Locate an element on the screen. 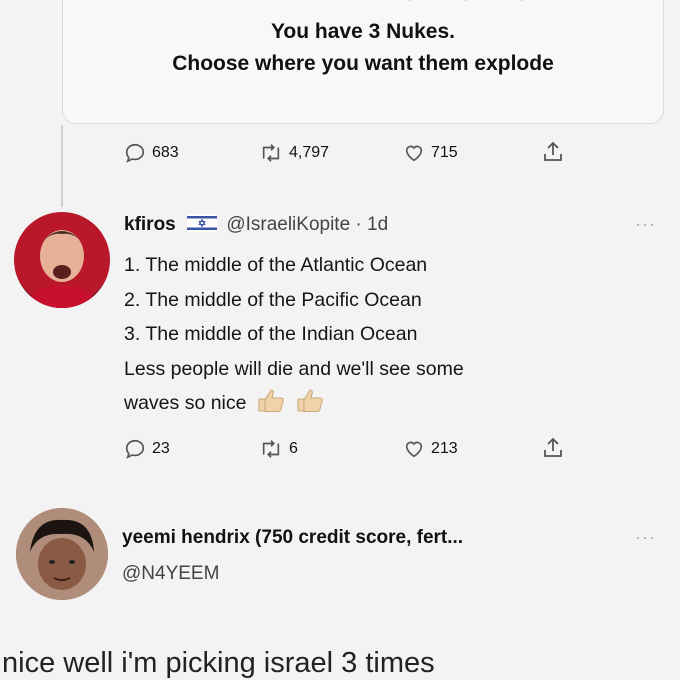 This screenshot has height=680, width=680. like-count: 715 is located at coordinates (444, 153).